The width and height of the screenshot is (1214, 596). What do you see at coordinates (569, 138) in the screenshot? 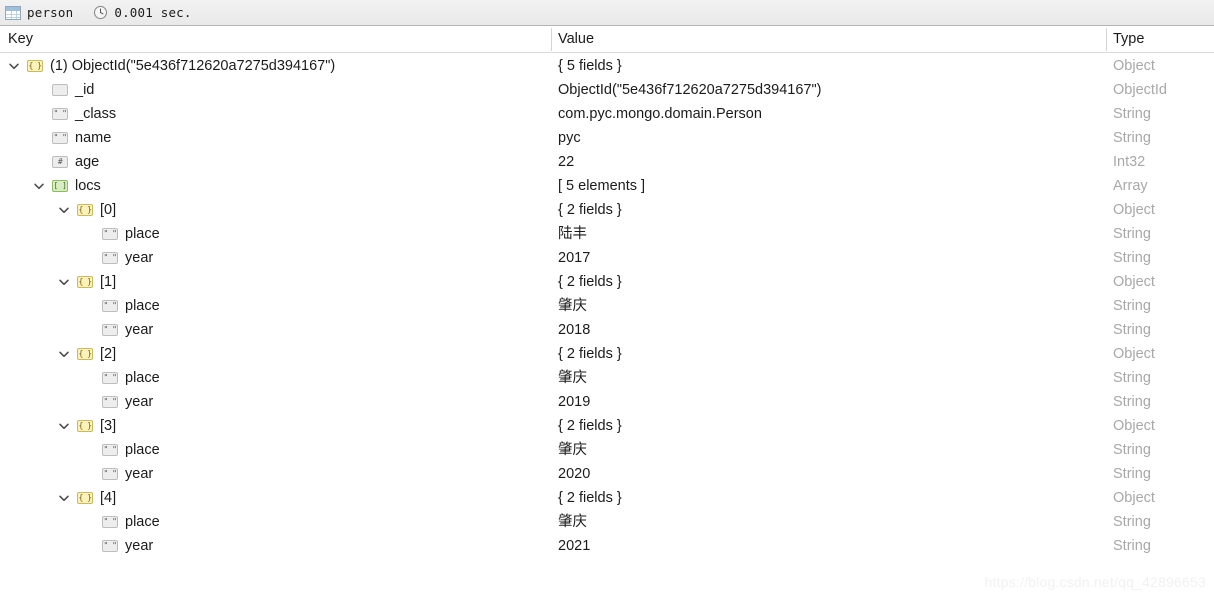
I see `tree-row-value: pyc` at bounding box center [569, 138].